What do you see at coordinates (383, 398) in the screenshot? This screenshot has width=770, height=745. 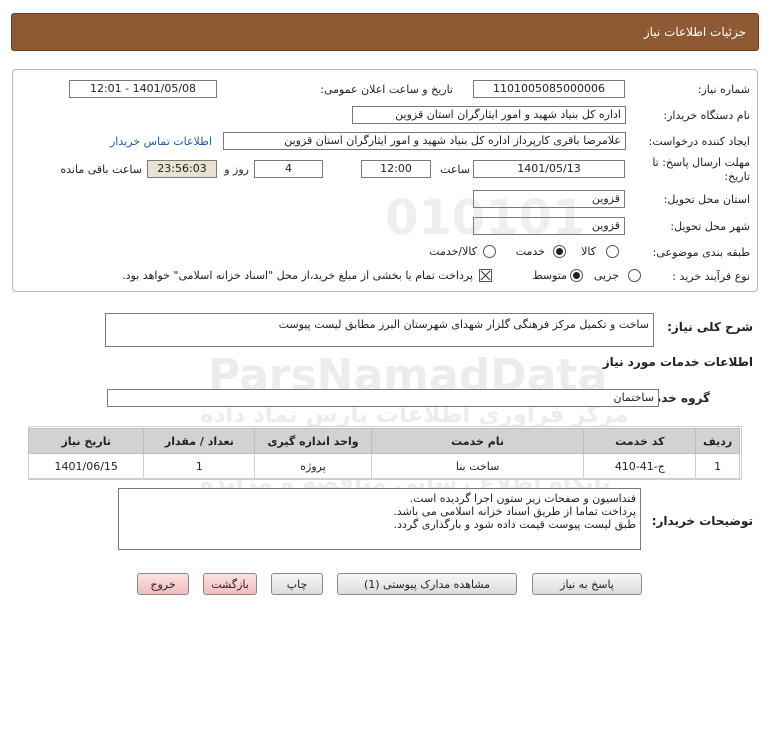 I see `service-group-field: ساختمان` at bounding box center [383, 398].